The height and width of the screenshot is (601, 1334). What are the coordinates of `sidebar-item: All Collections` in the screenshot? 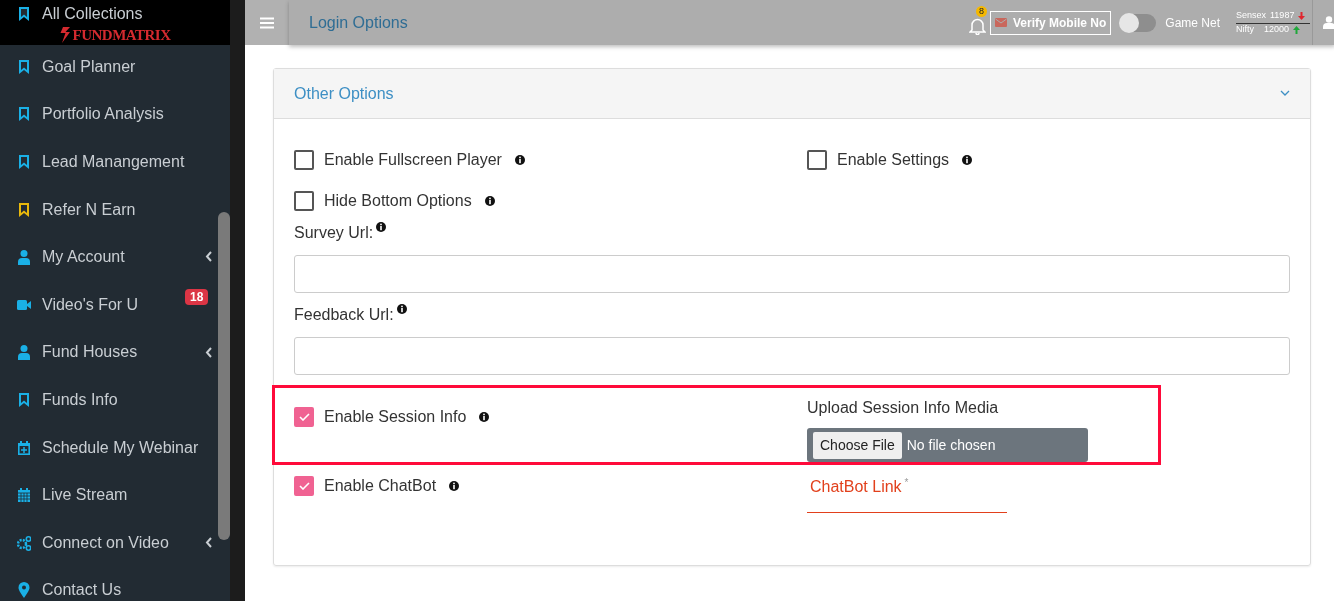 It's located at (108, 13).